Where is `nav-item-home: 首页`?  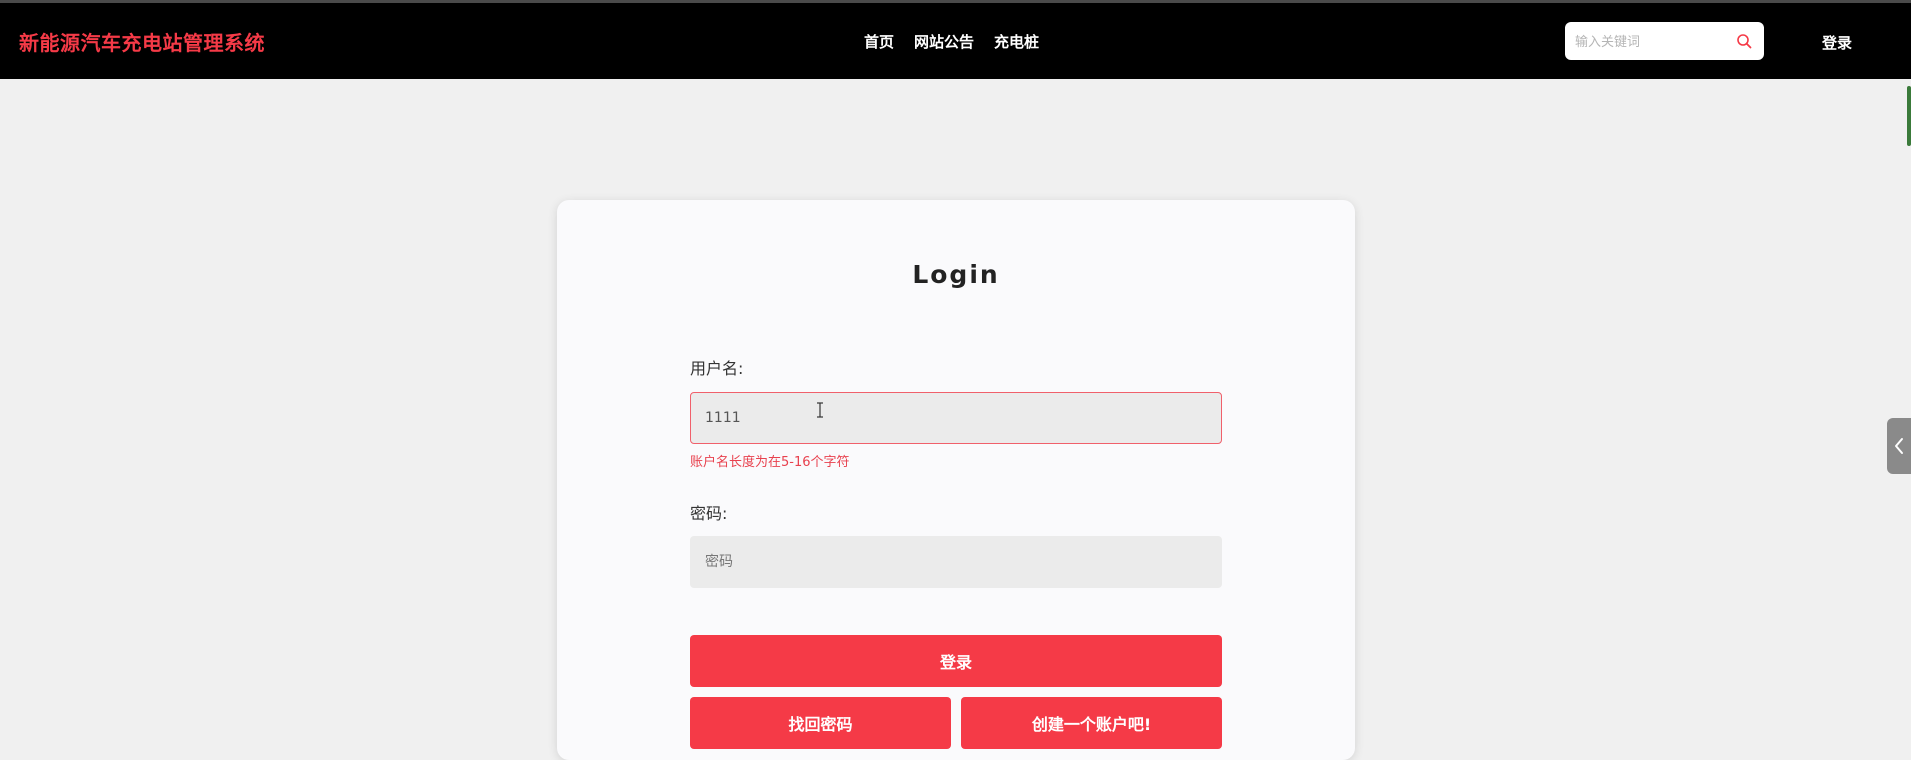
nav-item-home: 首页 is located at coordinates (879, 41).